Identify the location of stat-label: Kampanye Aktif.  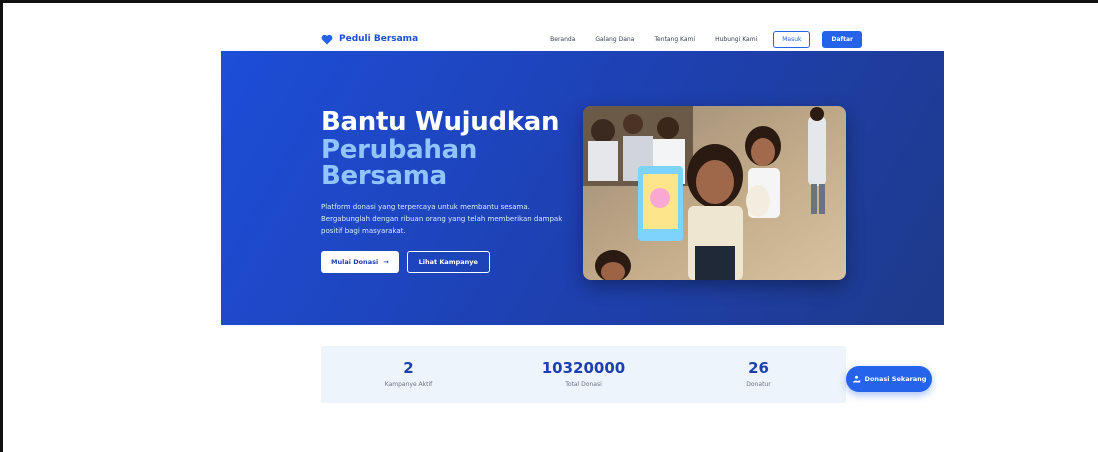
(408, 384).